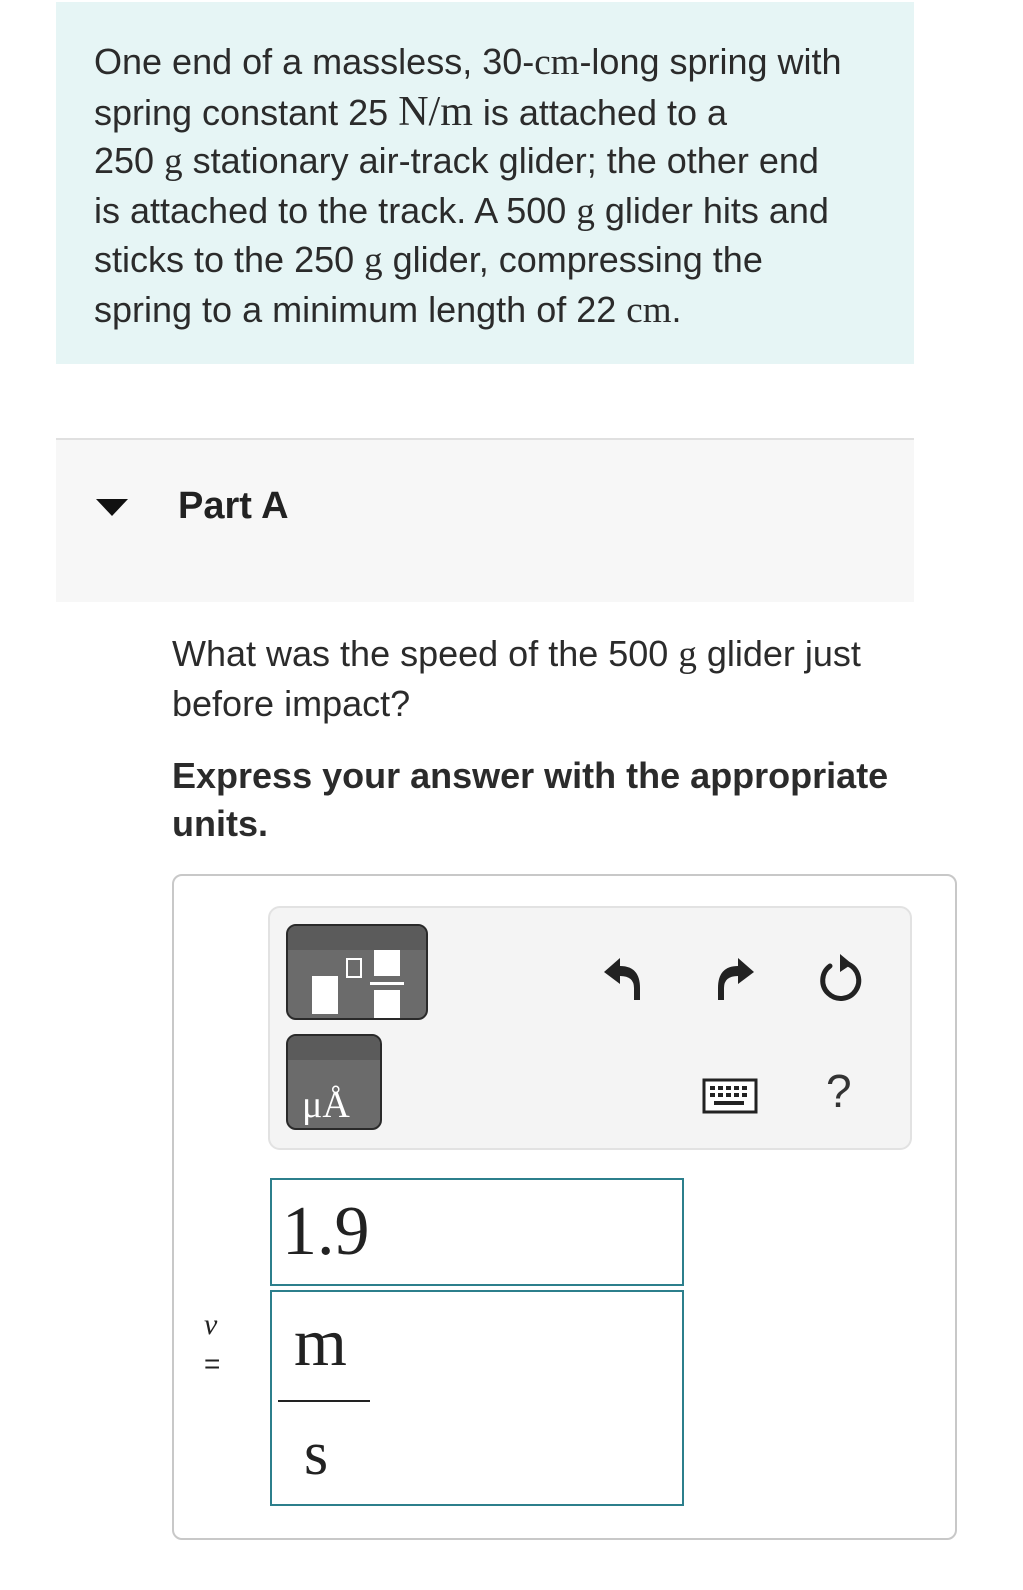 This screenshot has width=1023, height=1590. What do you see at coordinates (211, 1324) in the screenshot?
I see `answer-variable: v` at bounding box center [211, 1324].